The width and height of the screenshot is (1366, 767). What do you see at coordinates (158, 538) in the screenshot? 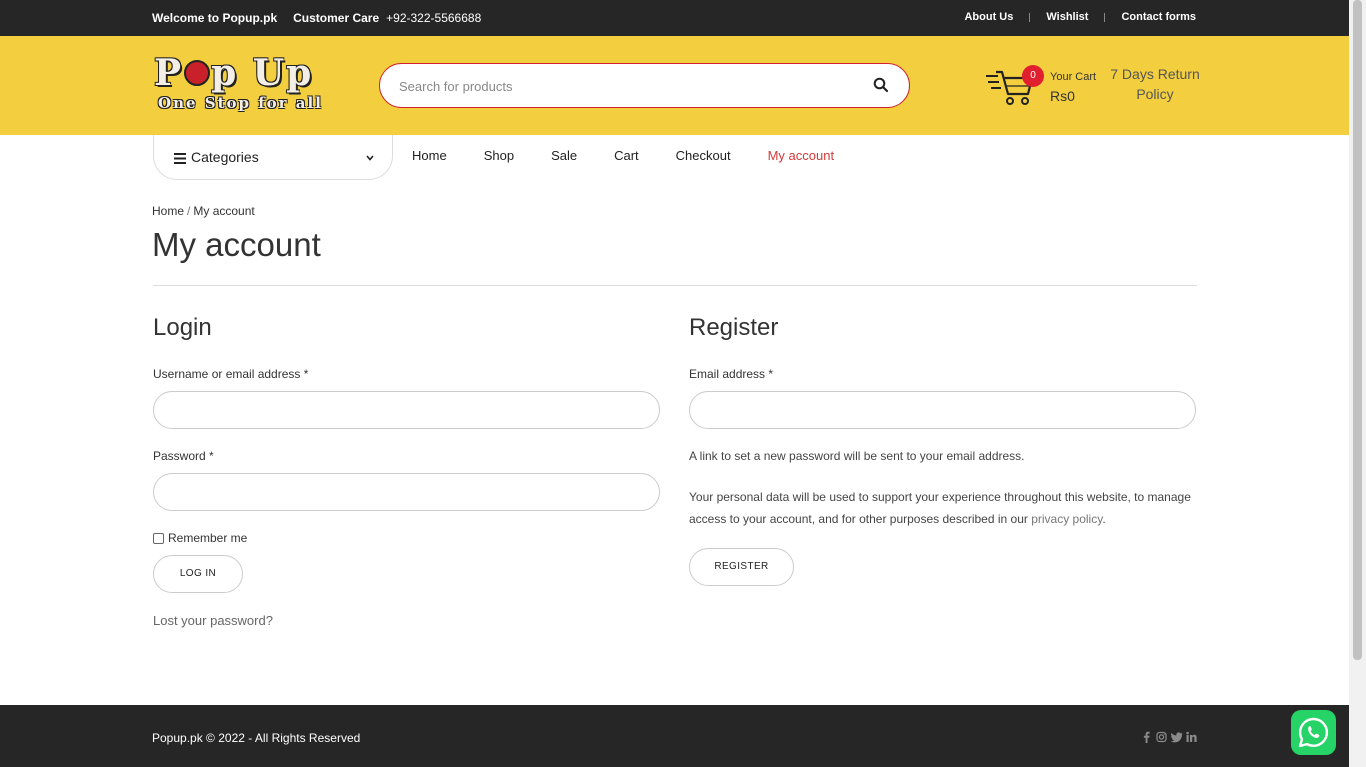
I see `remember-me-checkbox` at bounding box center [158, 538].